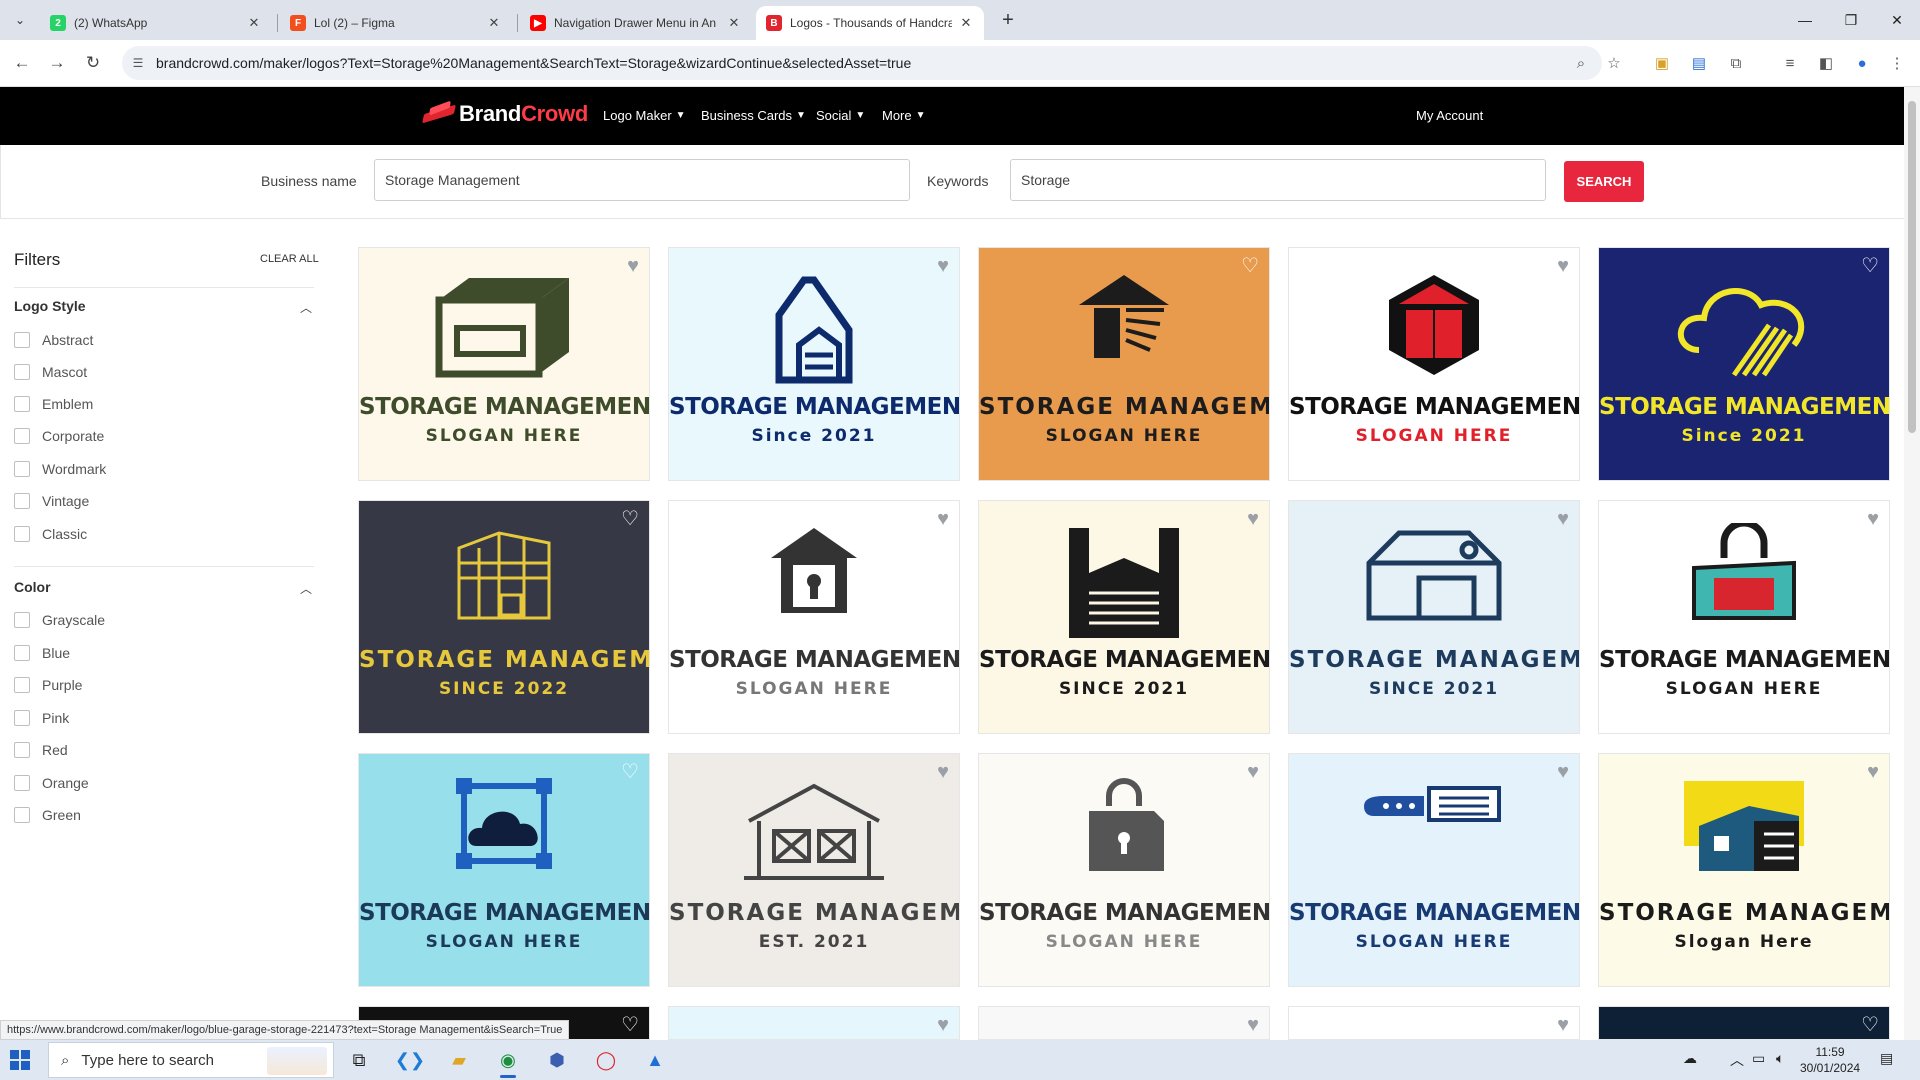  What do you see at coordinates (306, 307) in the screenshot?
I see `chevron-up-icon: ︿` at bounding box center [306, 307].